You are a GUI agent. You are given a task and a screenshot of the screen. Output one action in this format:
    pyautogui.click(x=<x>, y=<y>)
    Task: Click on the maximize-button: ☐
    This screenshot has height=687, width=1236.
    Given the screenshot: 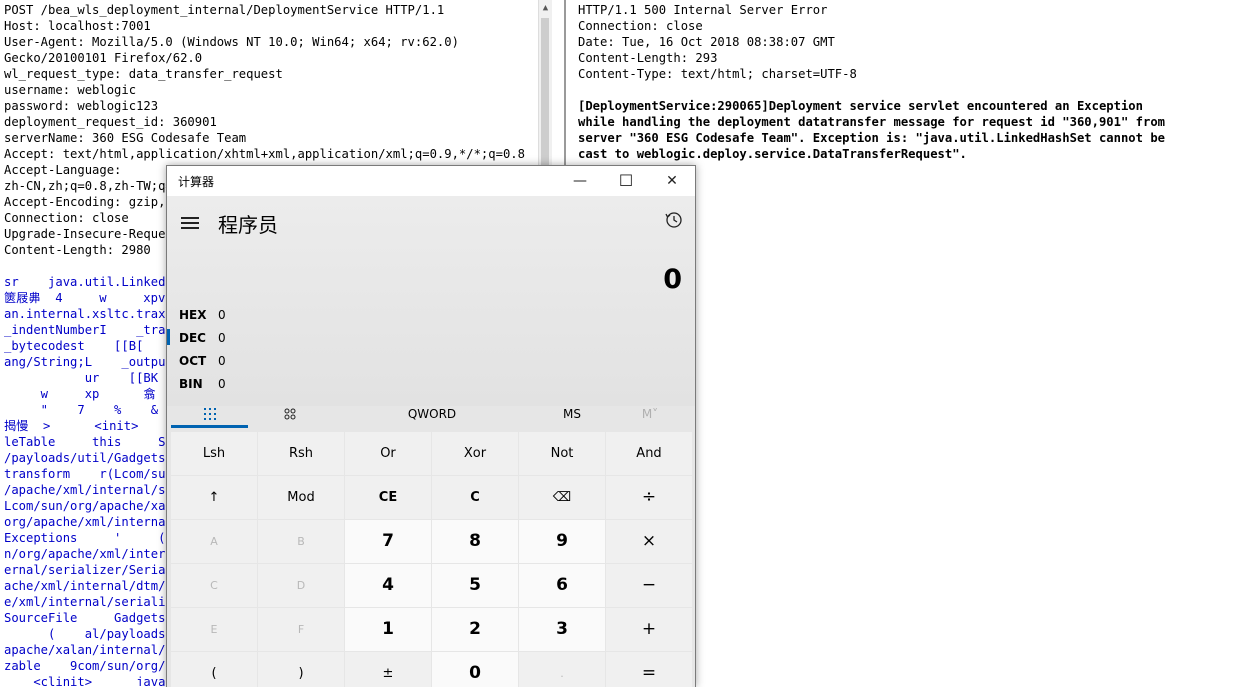 What is the action you would take?
    pyautogui.click(x=626, y=181)
    